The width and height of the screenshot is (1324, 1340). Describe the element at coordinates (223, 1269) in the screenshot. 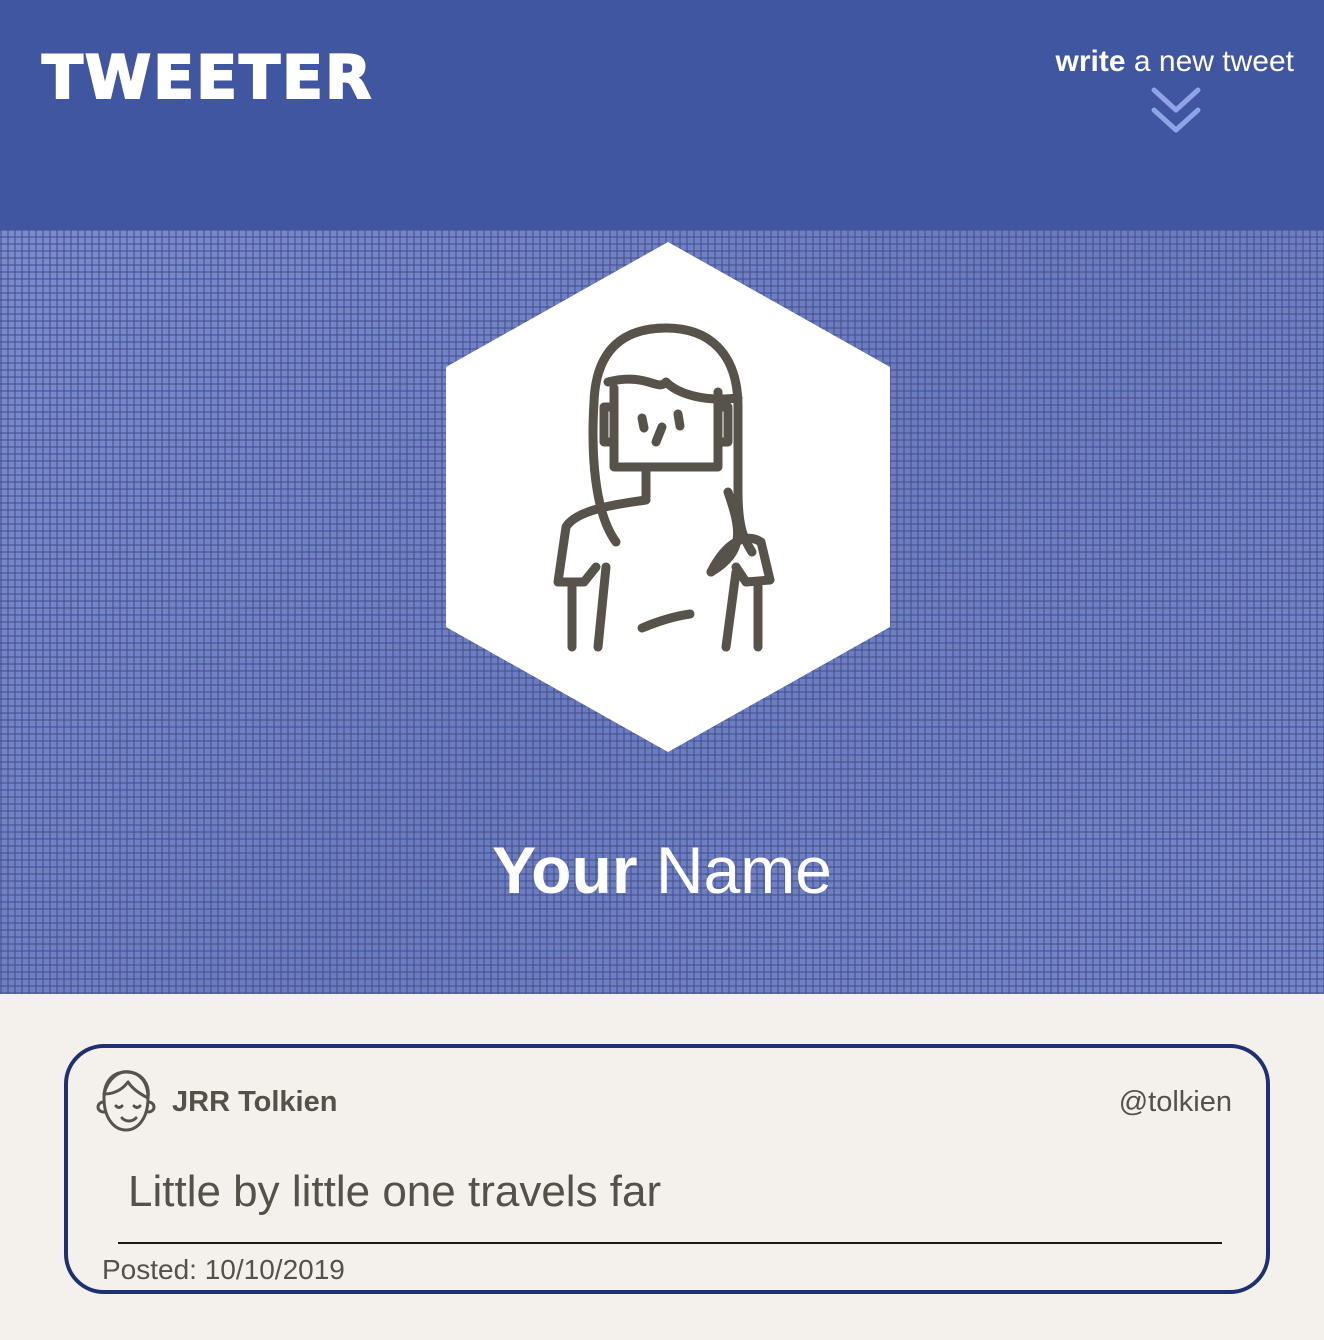

I see `tweet-posted-date: Posted: 10/10/2019` at that location.